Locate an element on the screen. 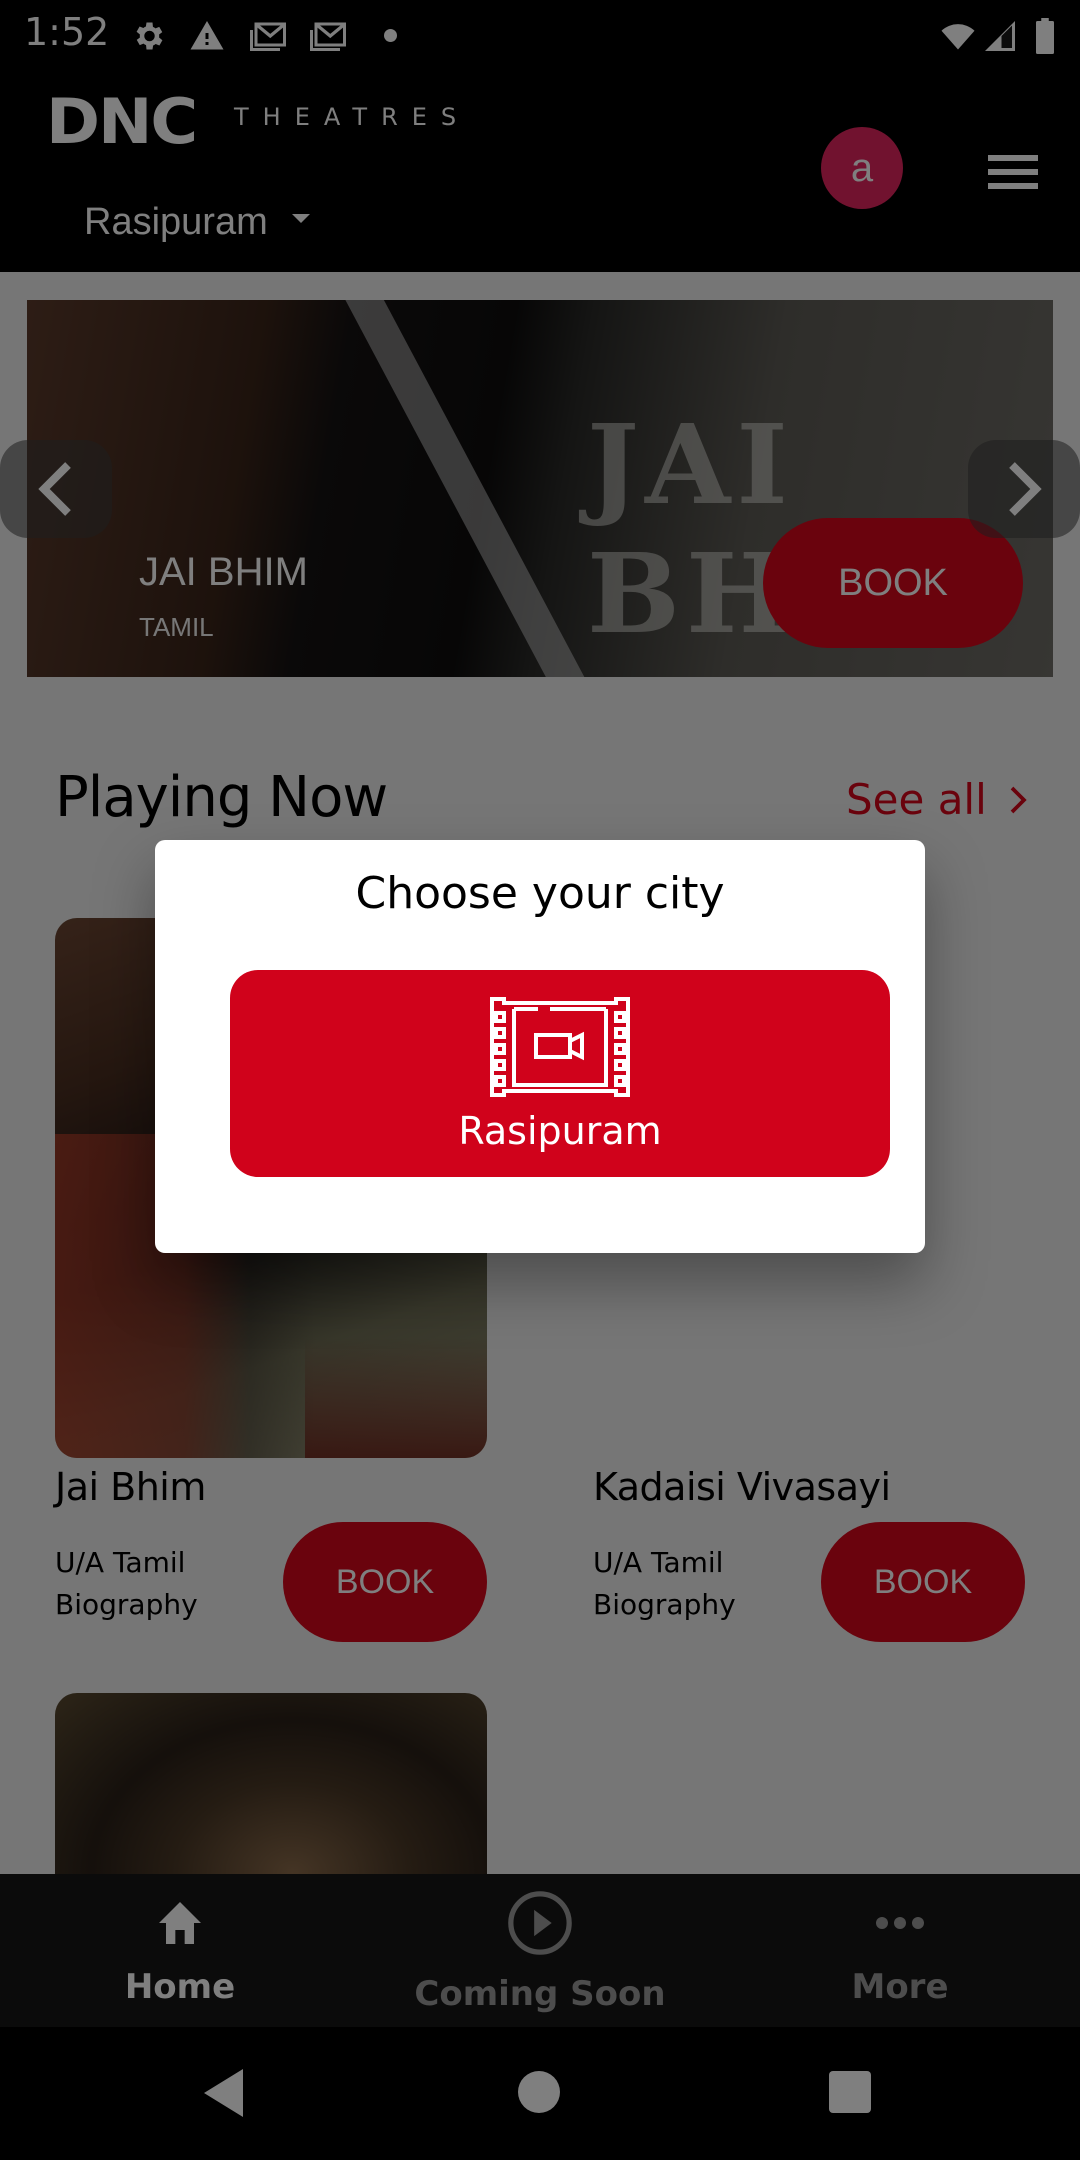 The image size is (1080, 2160). city-option-button: Rasipuram is located at coordinates (560, 1073).